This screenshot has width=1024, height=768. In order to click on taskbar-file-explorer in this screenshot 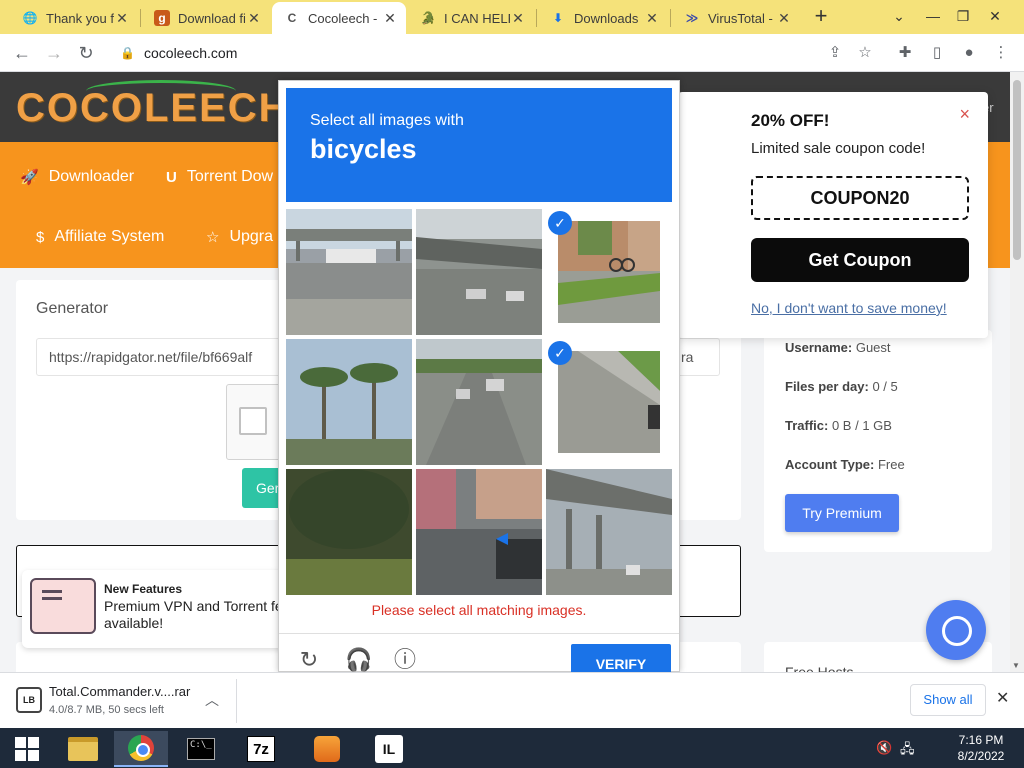, I will do `click(83, 749)`.